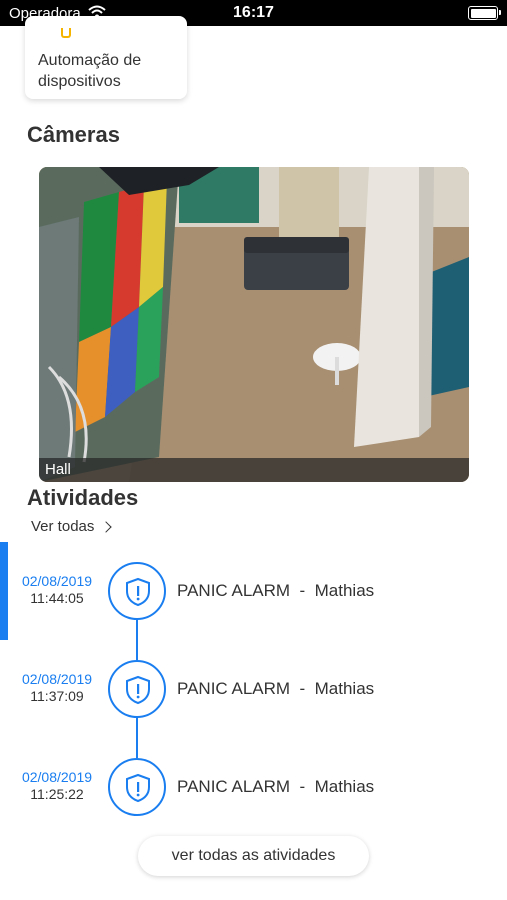 The height and width of the screenshot is (900, 507). I want to click on chevron-right-icon, so click(106, 527).